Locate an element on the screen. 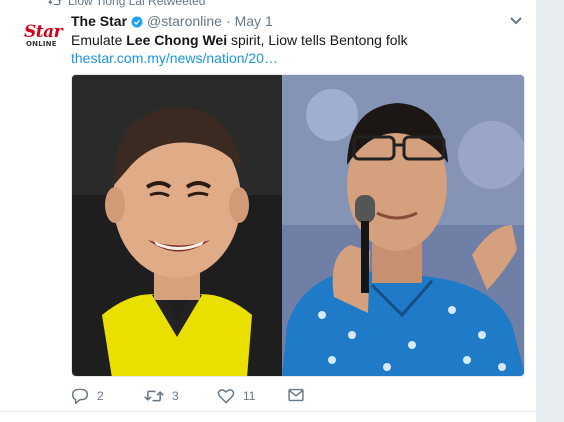 Image resolution: width=564 pixels, height=422 pixels. verified-badge-icon is located at coordinates (137, 21).